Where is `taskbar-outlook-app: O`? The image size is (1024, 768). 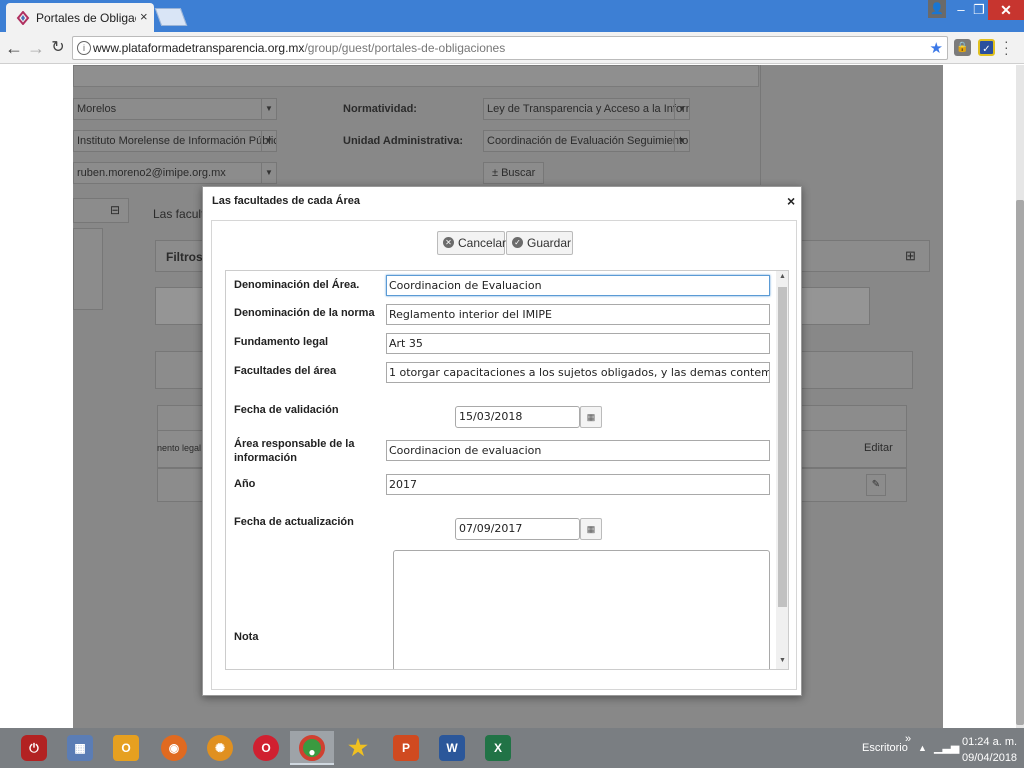
taskbar-outlook-app: O is located at coordinates (126, 748).